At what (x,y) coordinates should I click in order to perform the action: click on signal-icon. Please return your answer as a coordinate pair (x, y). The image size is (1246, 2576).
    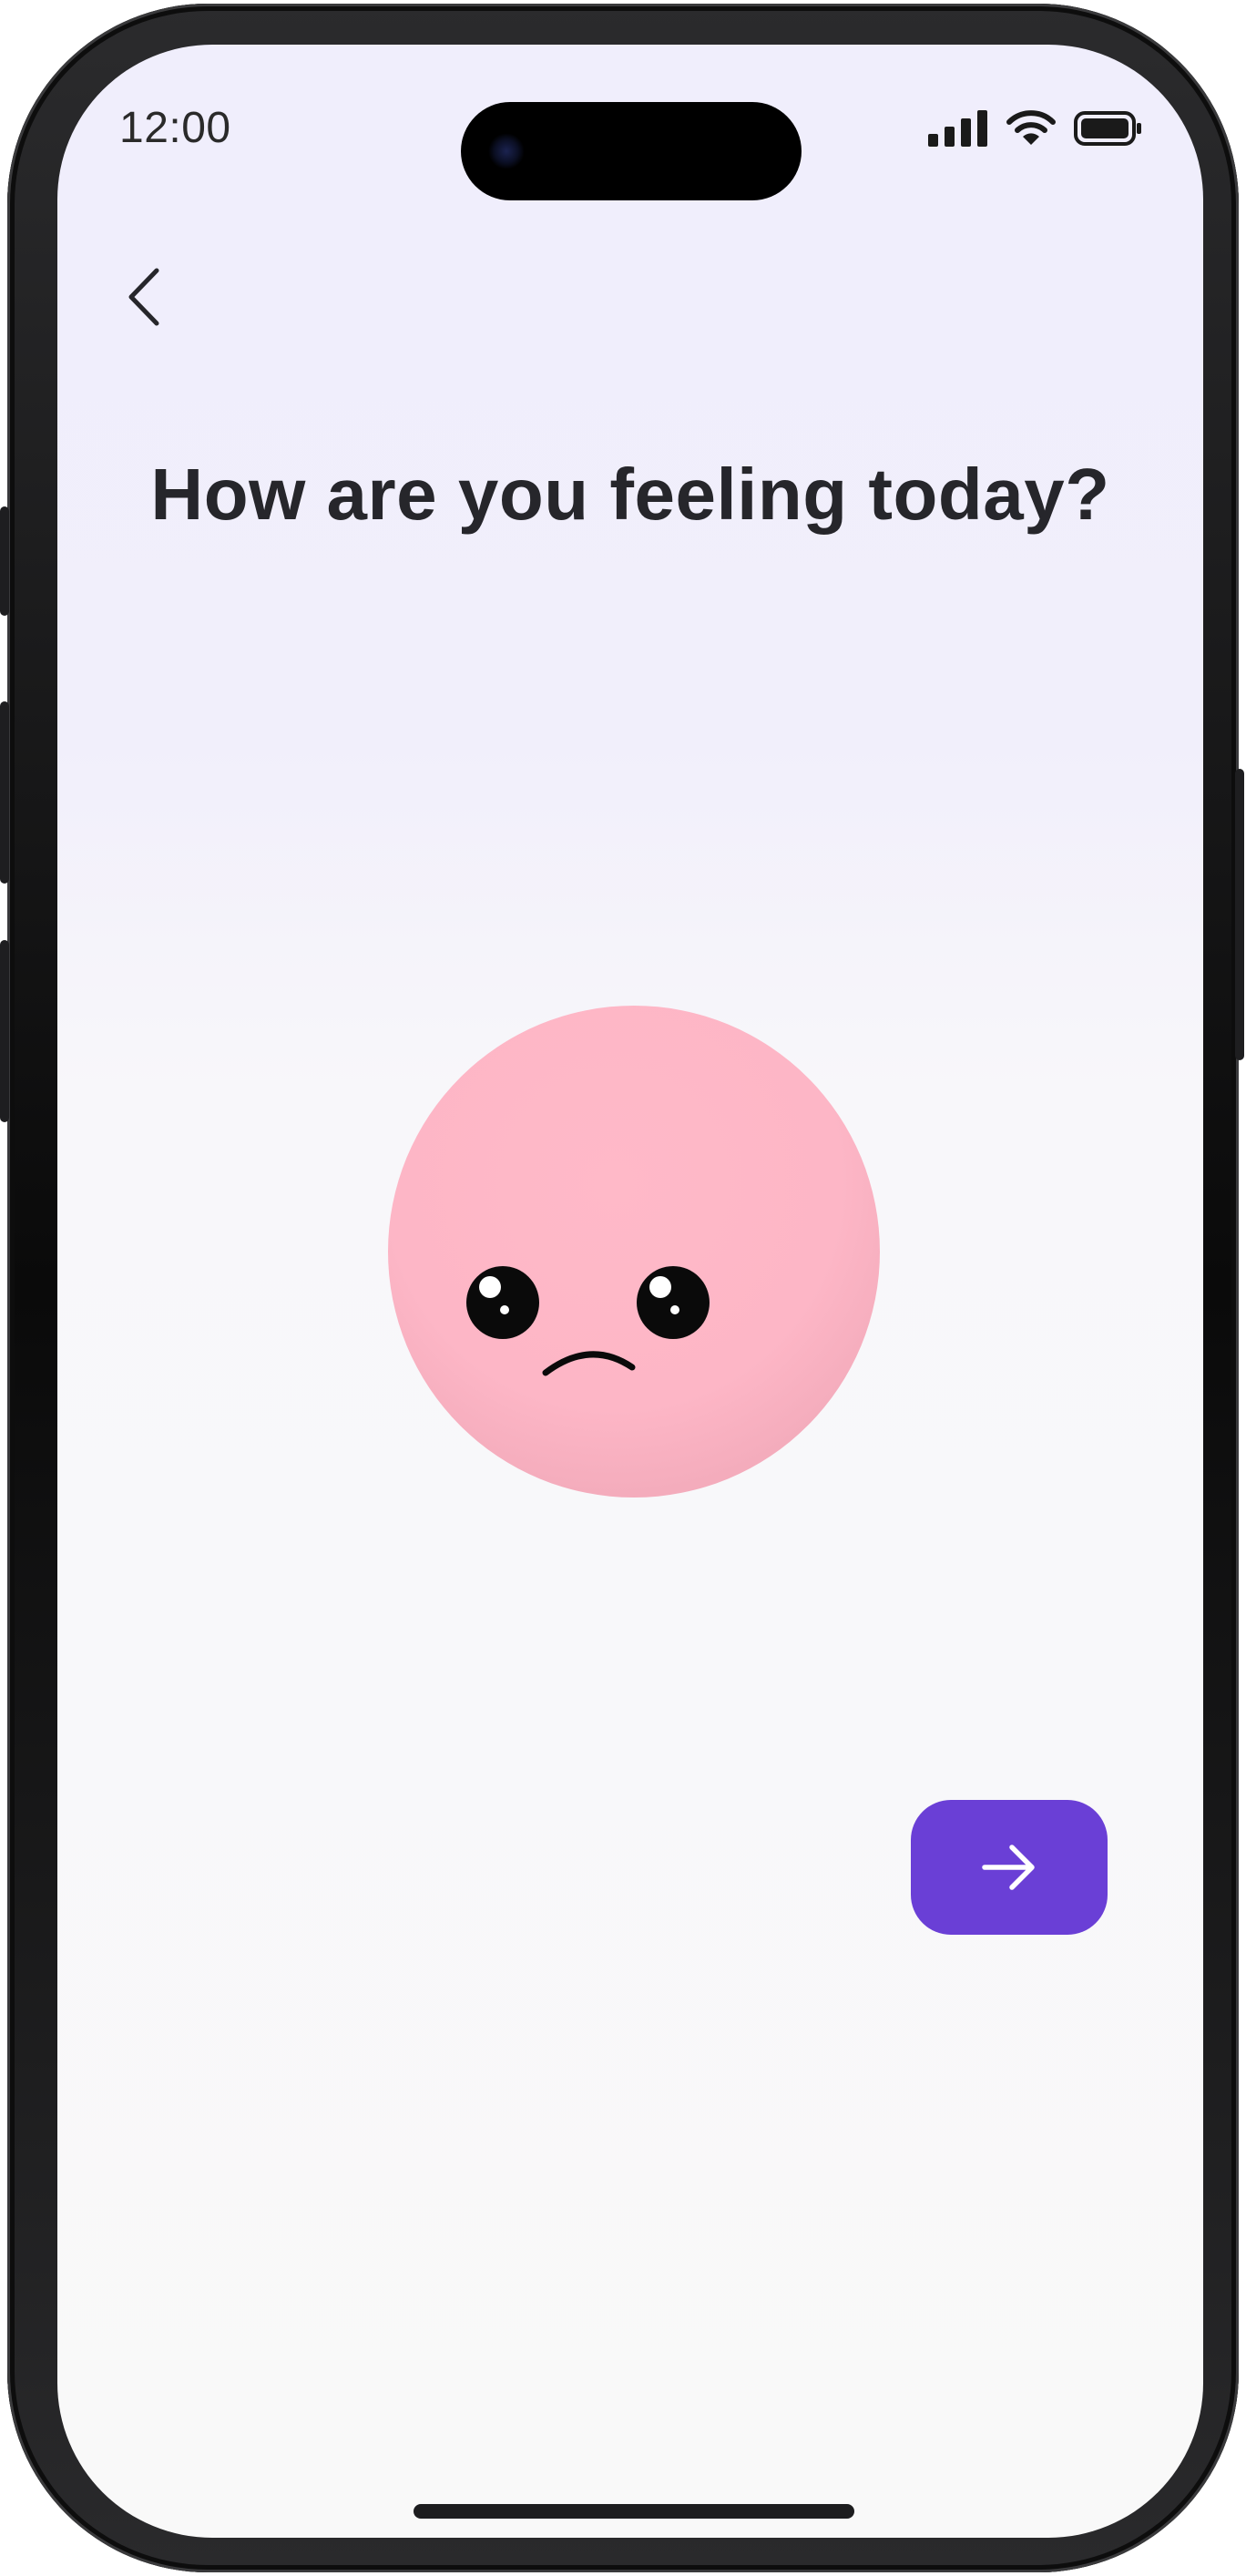
    Looking at the image, I should click on (957, 128).